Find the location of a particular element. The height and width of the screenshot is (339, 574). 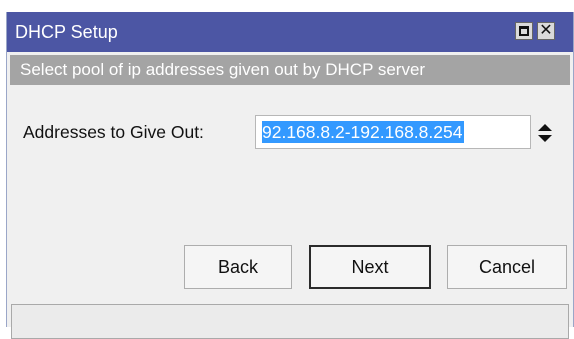

cancel-button: Cancel is located at coordinates (507, 267).